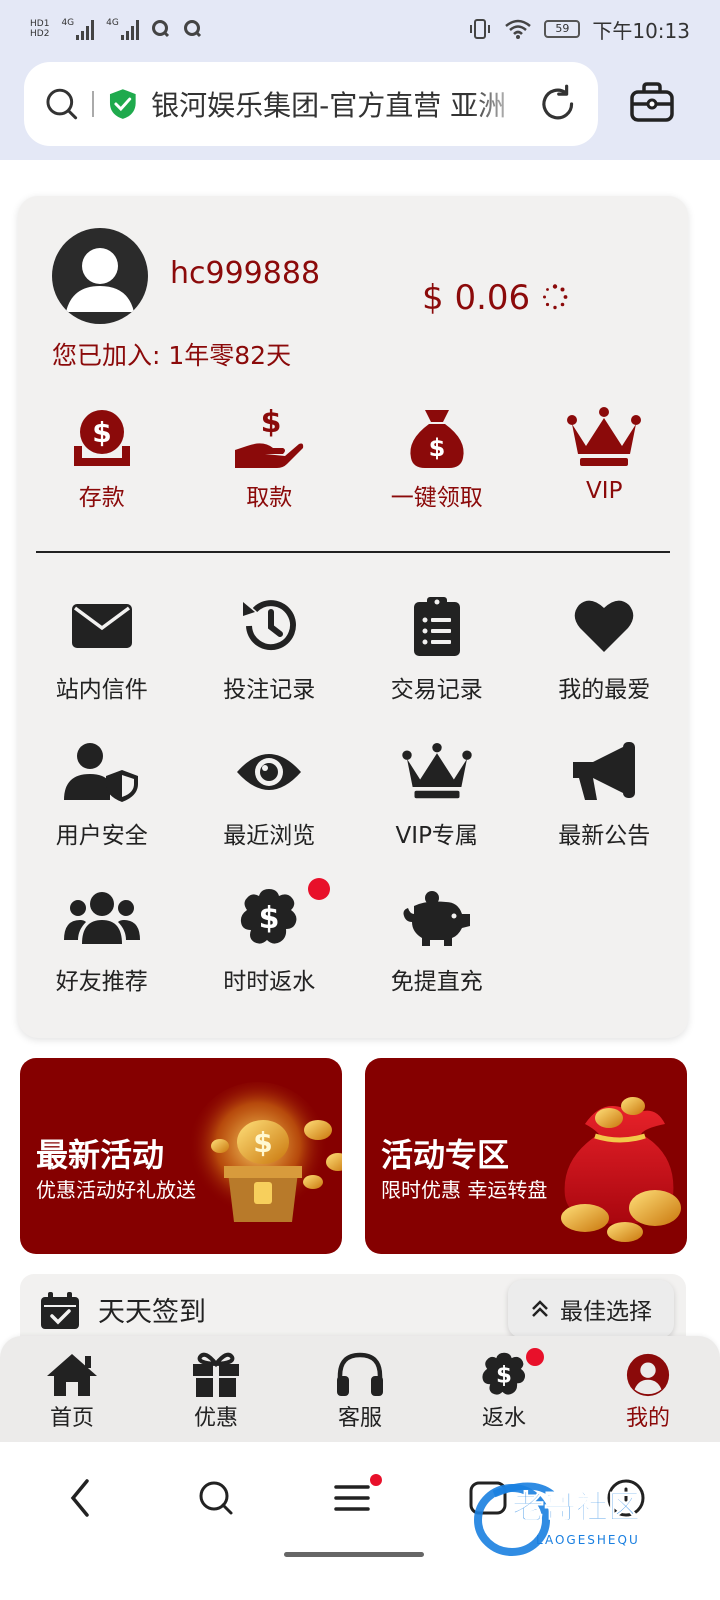 The width and height of the screenshot is (720, 1600). I want to click on best-choice-button: 最佳选择, so click(591, 1309).